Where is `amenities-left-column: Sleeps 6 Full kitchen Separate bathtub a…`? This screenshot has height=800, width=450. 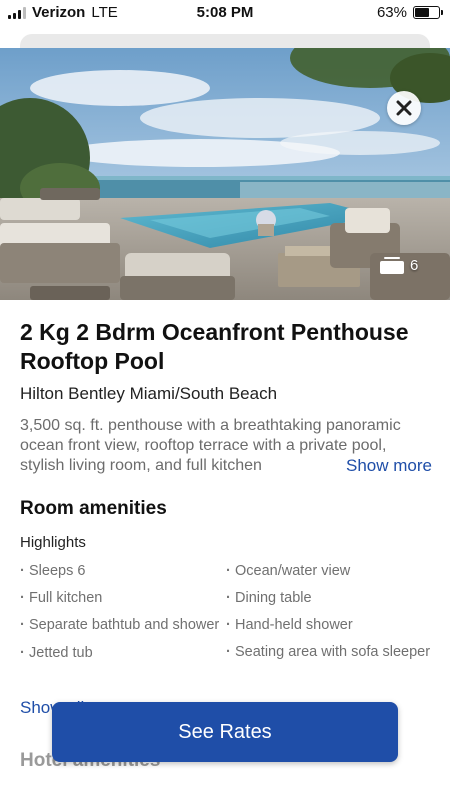 amenities-left-column: Sleeps 6 Full kitchen Separate bathtub a… is located at coordinates (120, 616).